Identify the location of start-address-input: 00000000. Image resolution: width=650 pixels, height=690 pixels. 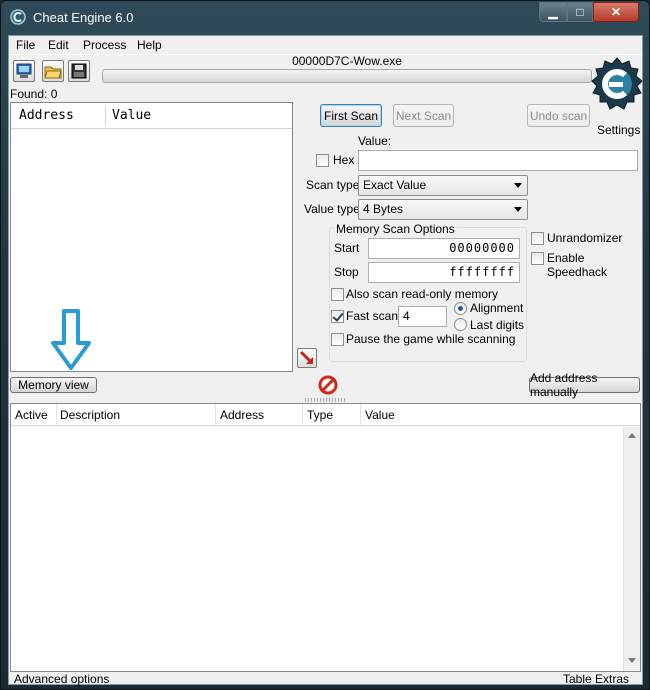
(444, 248).